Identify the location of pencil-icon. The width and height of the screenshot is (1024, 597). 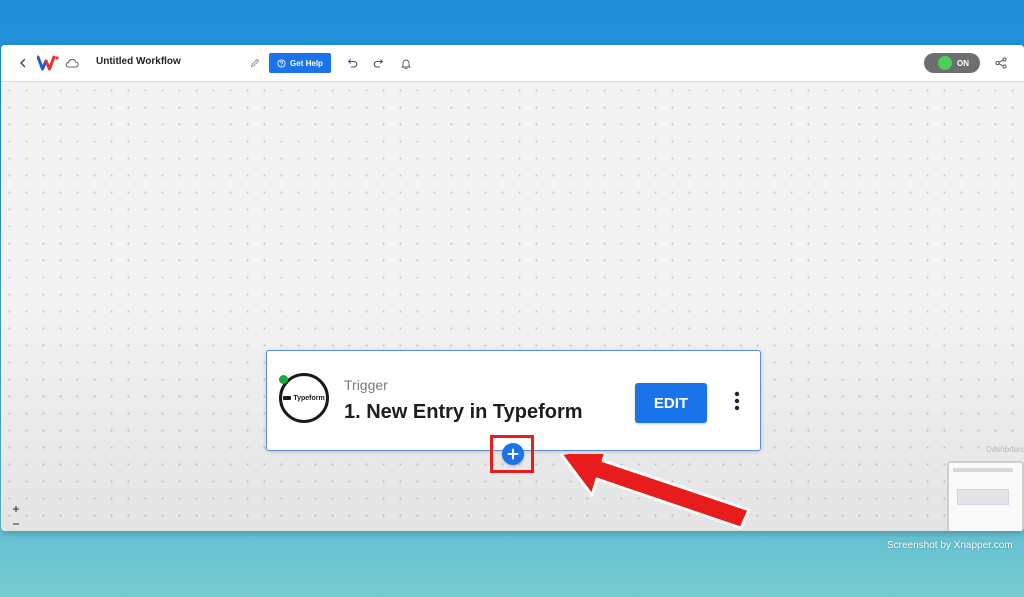
(255, 63).